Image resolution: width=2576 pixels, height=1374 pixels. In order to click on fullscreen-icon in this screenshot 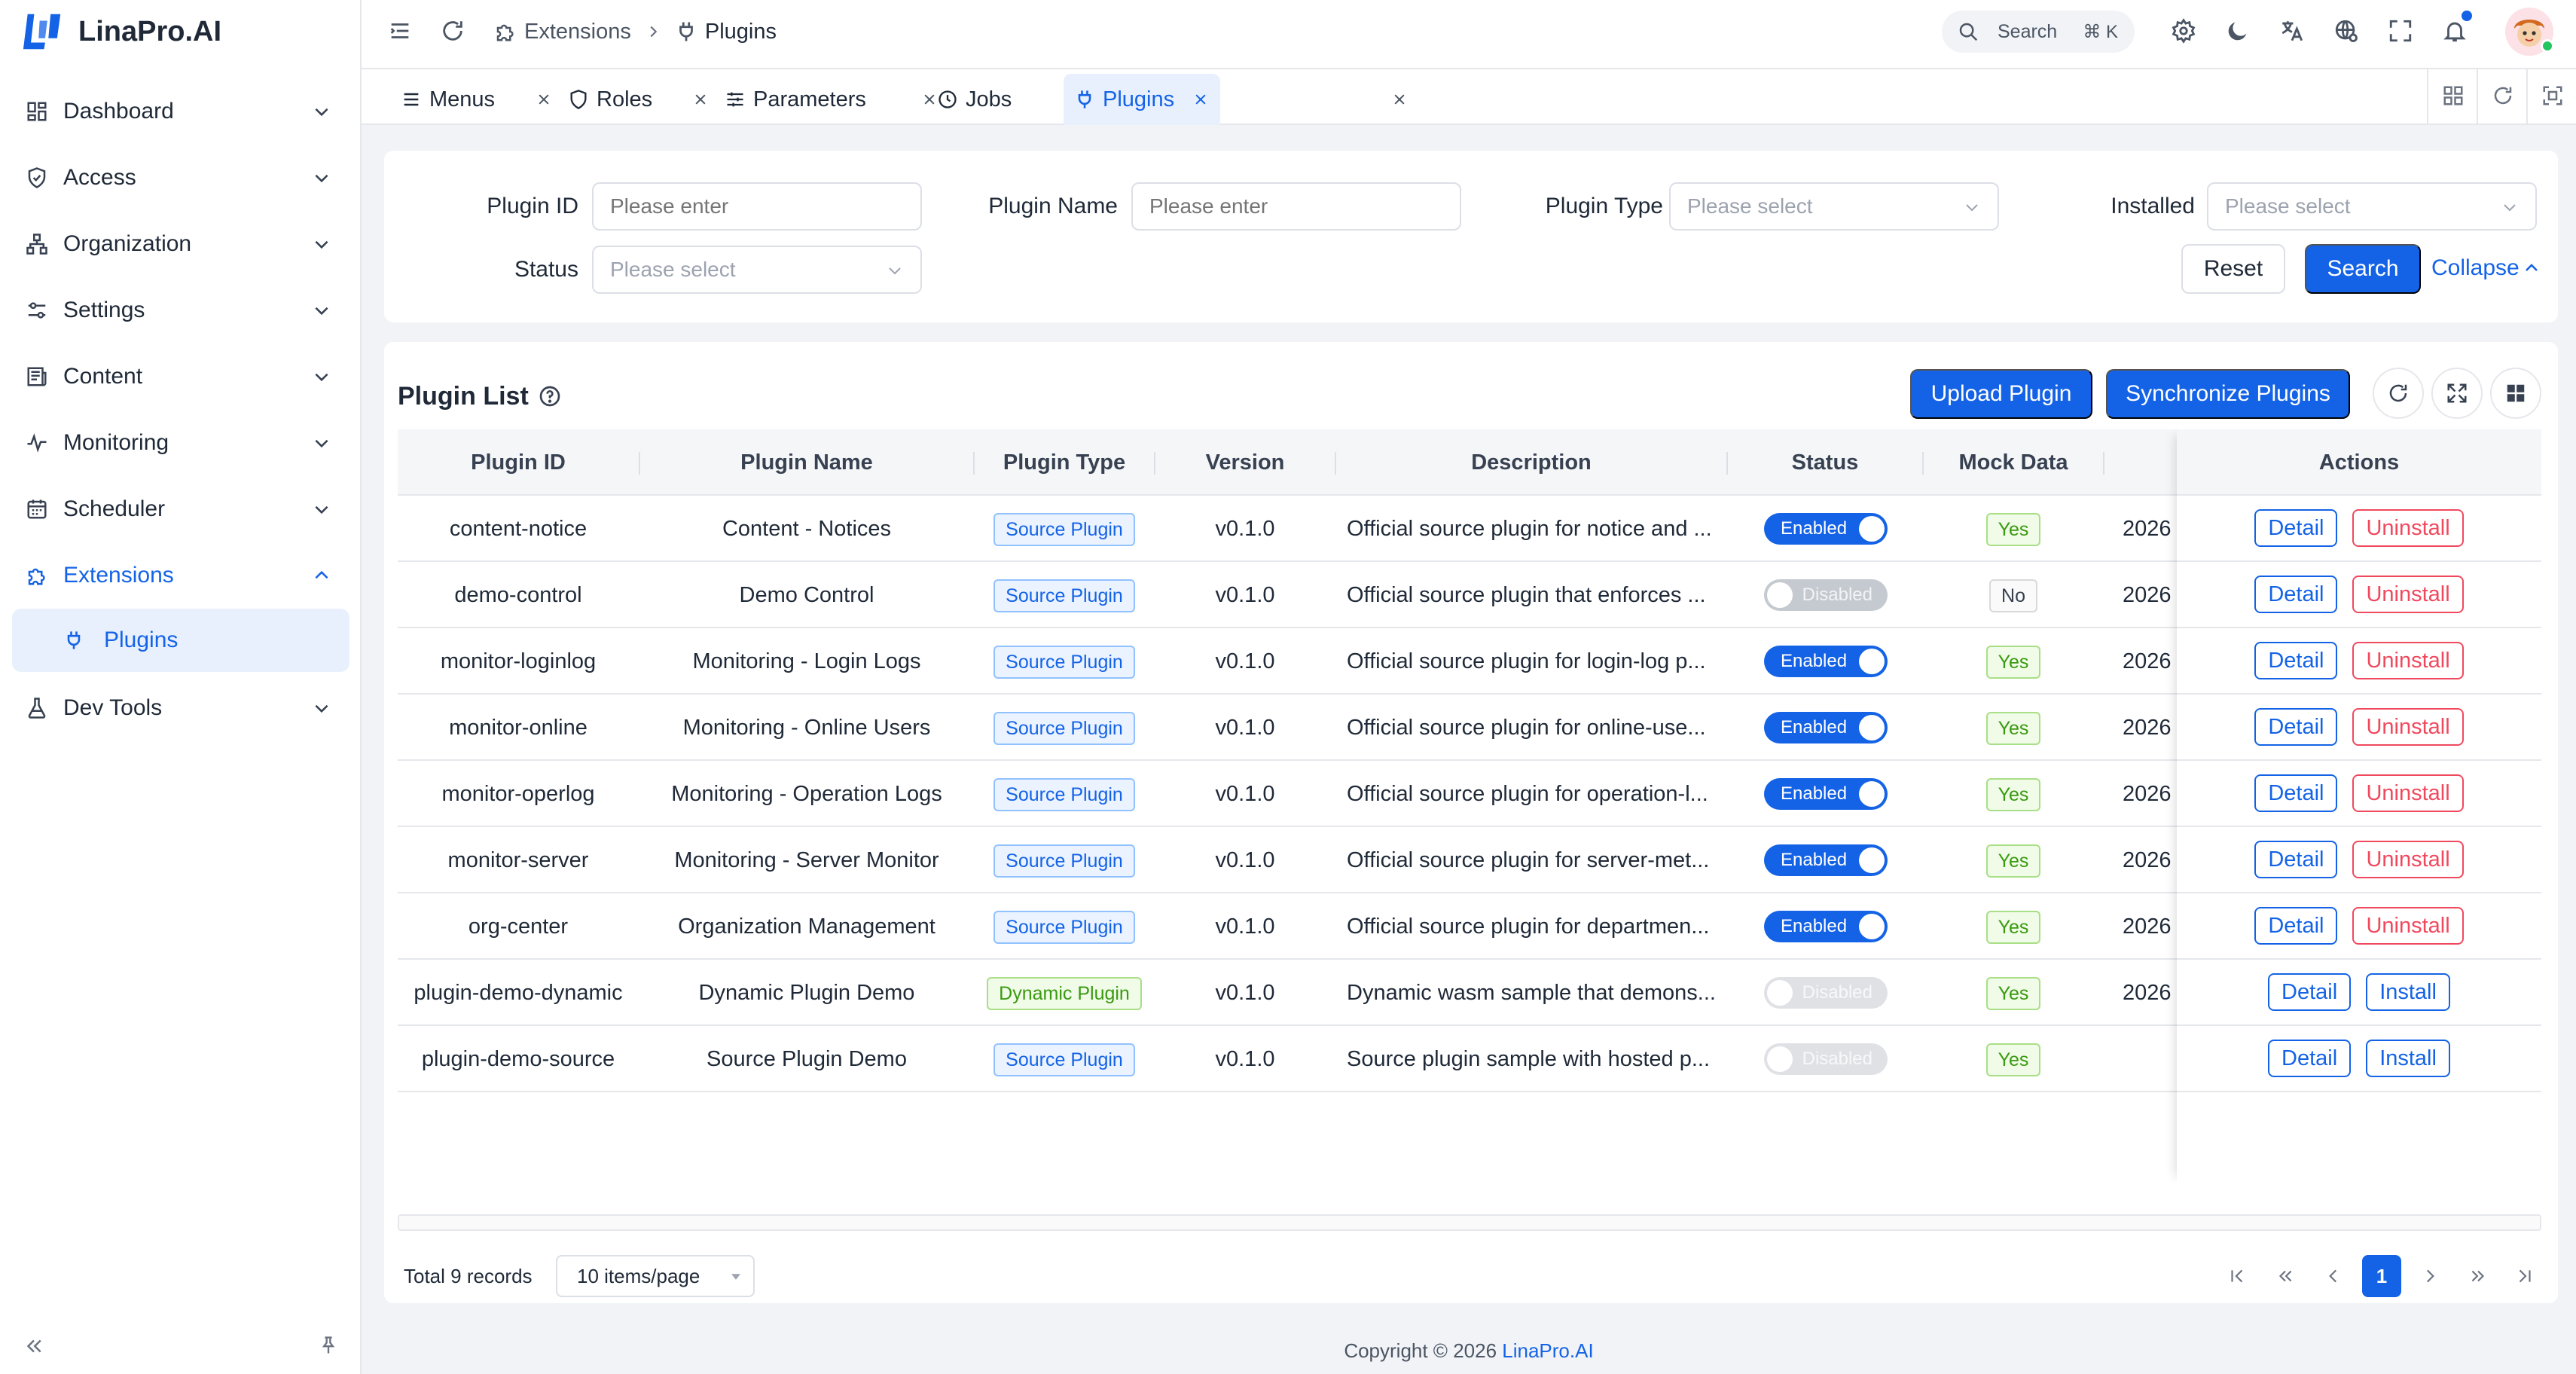, I will do `click(2400, 31)`.